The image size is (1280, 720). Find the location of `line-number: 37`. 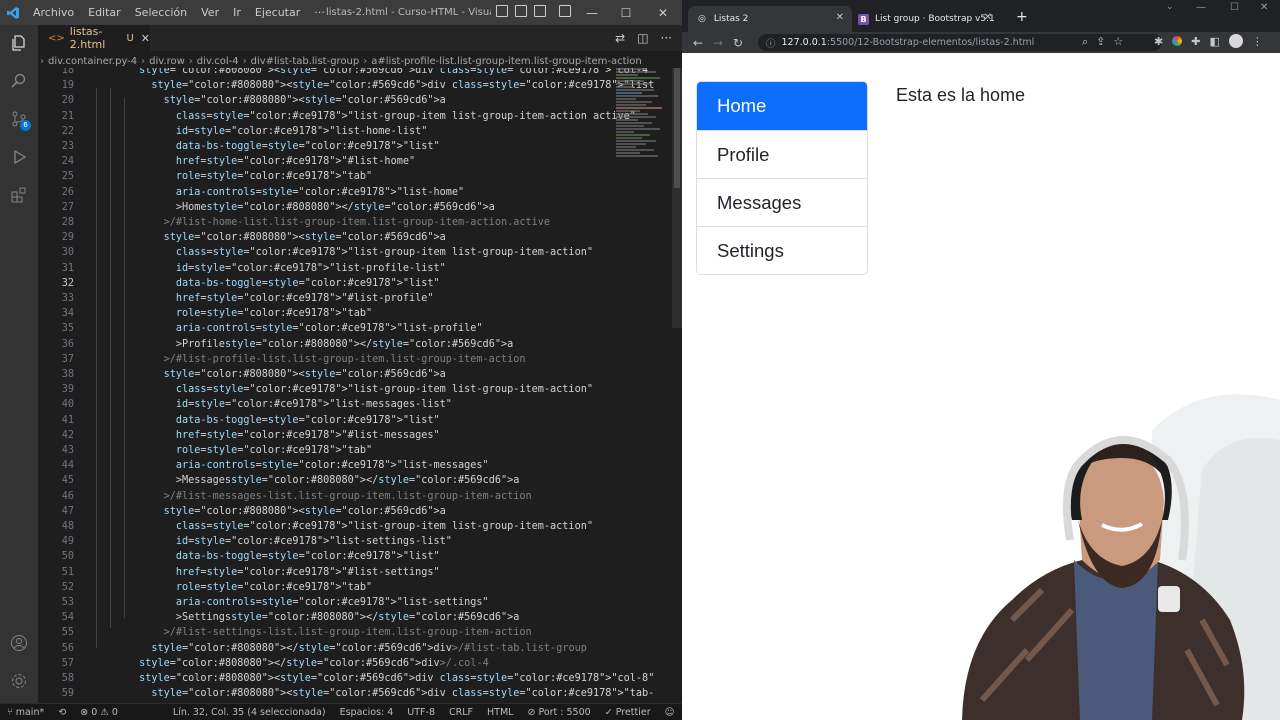

line-number: 37 is located at coordinates (67, 359).